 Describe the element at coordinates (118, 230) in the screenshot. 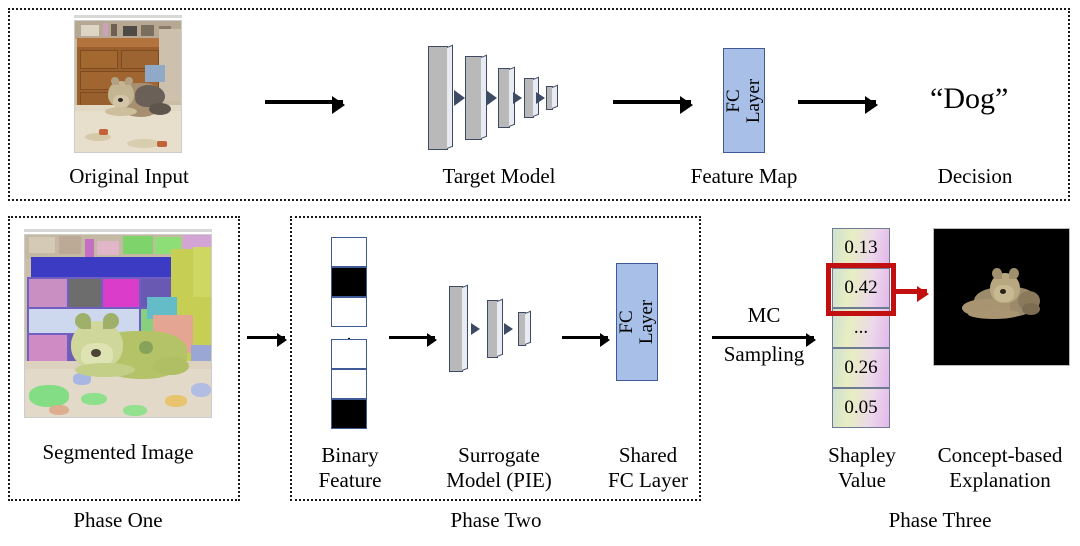

I see `segmented-image-topline` at that location.